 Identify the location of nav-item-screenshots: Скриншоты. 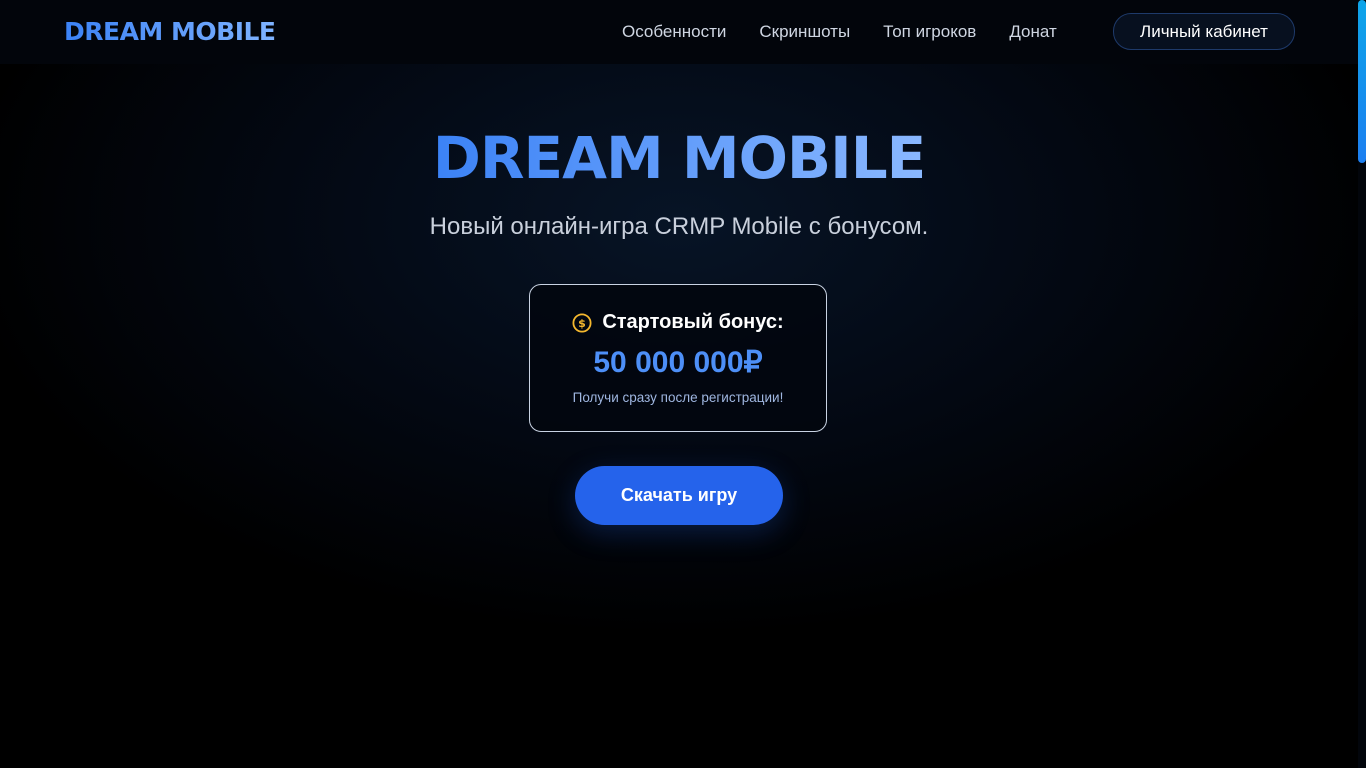
(804, 32).